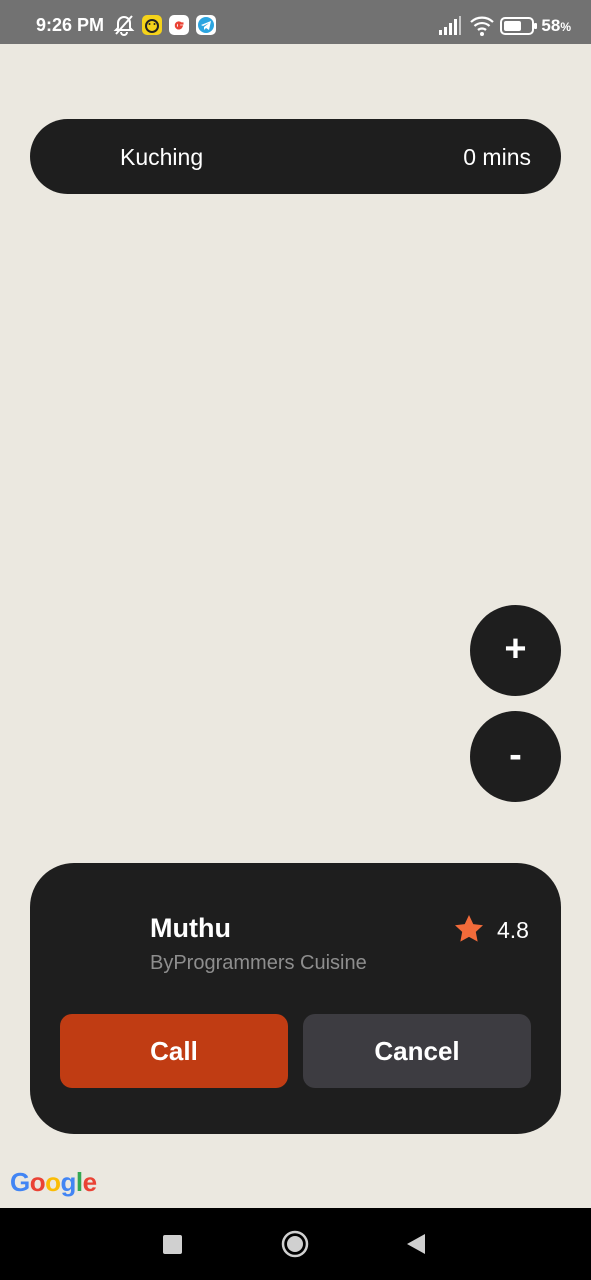  I want to click on google-logo: Google, so click(53, 1182).